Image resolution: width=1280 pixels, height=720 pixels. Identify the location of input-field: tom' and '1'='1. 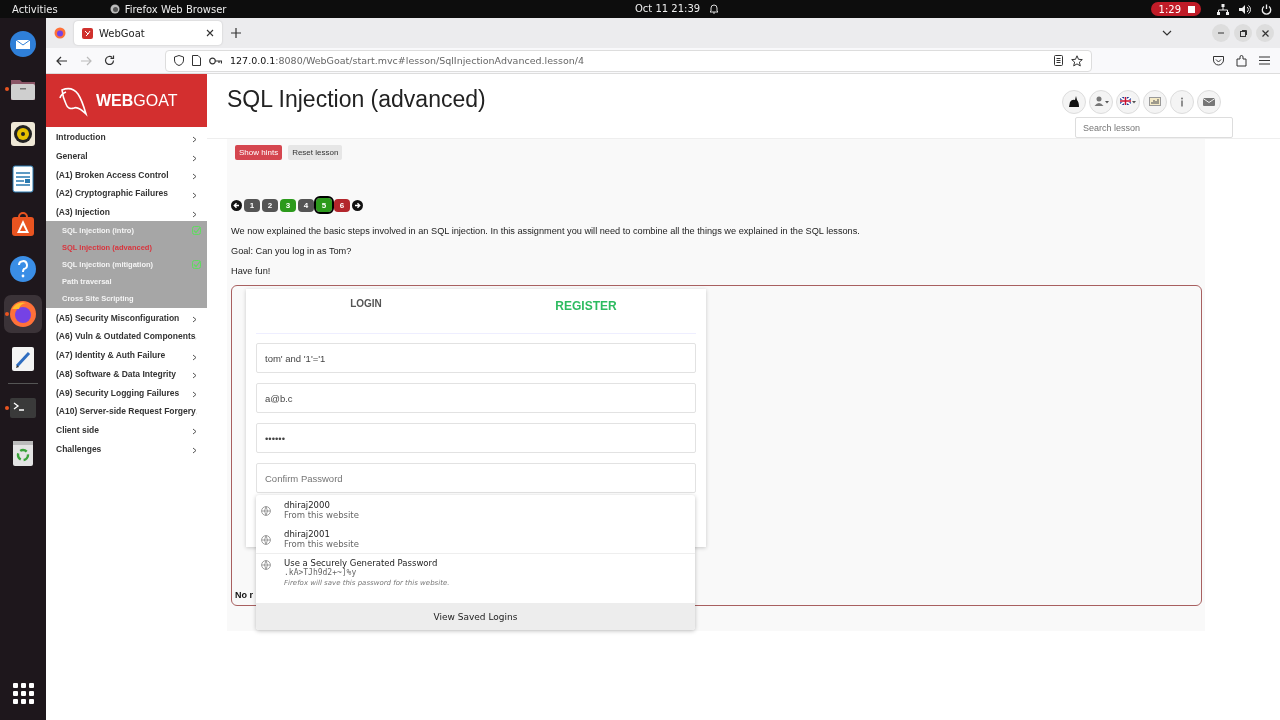
(476, 358).